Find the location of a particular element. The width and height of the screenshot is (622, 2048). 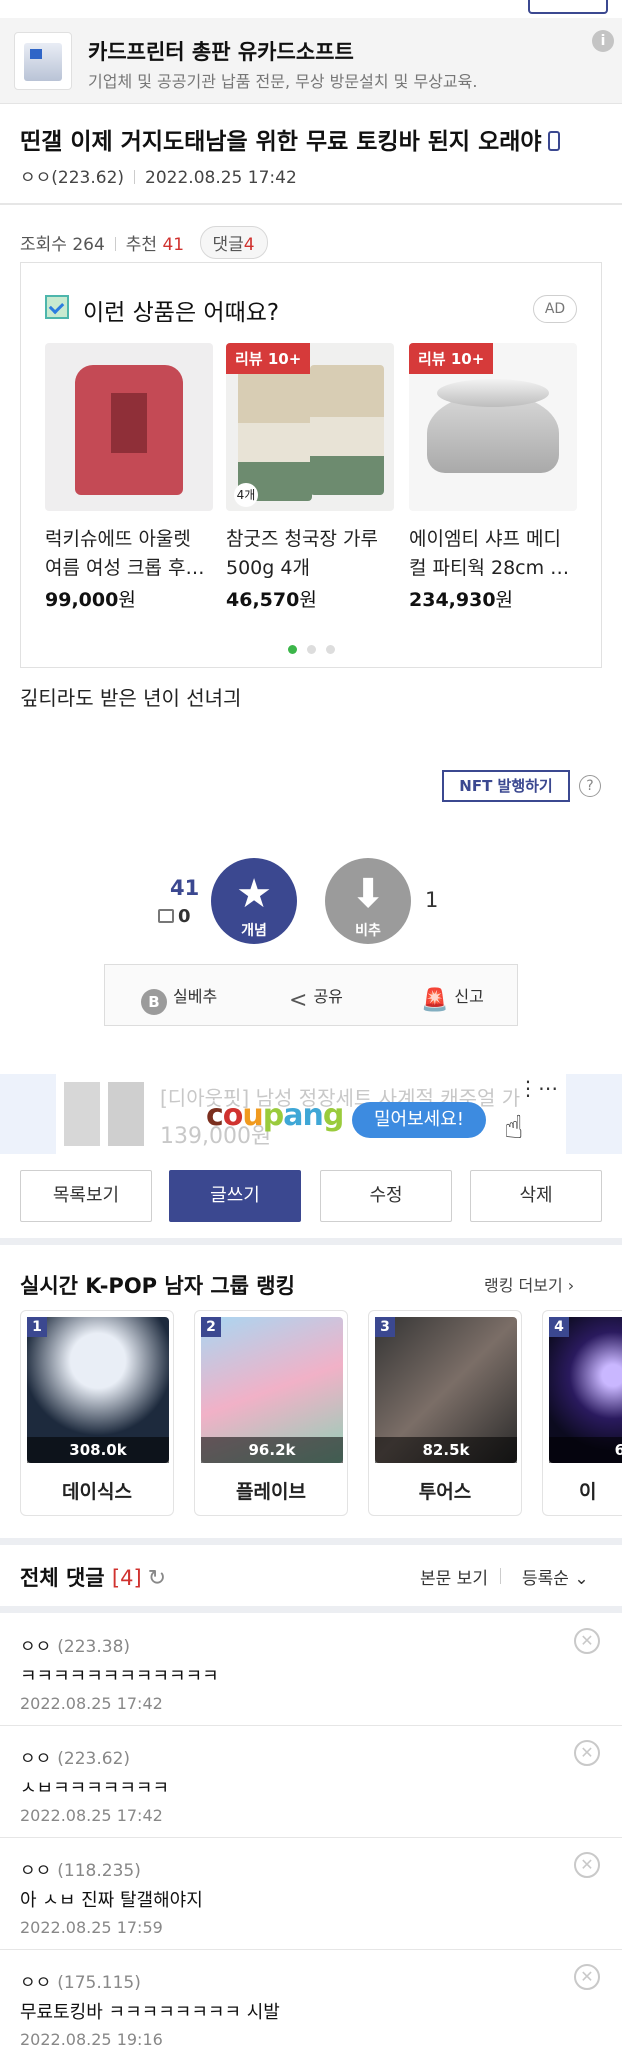

info-icon: i is located at coordinates (603, 41).